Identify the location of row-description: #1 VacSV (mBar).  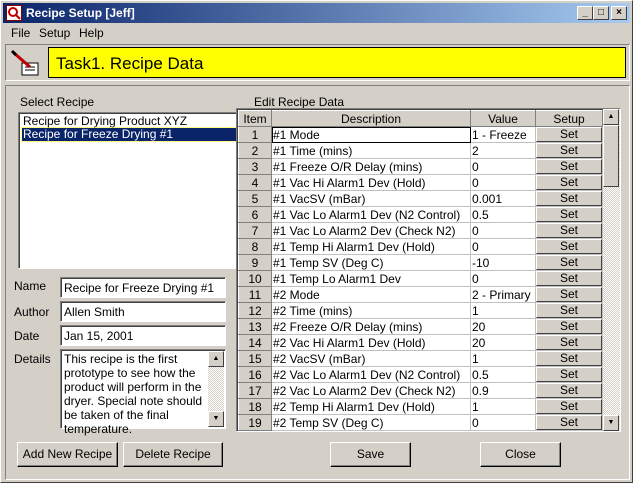
(371, 198).